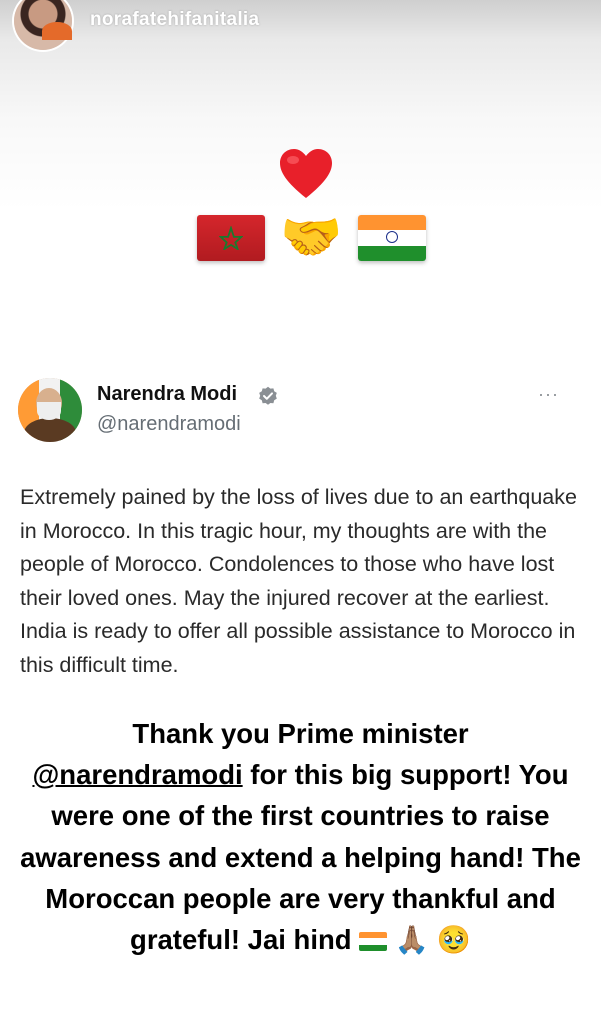 This screenshot has width=601, height=1024. Describe the element at coordinates (412, 940) in the screenshot. I see `folded-hands-icon: 🙏🏽` at that location.